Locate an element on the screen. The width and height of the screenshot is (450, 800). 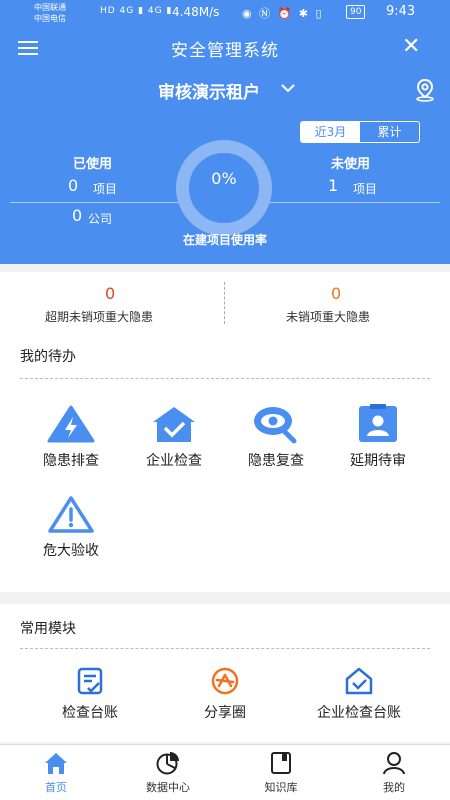
tab-label: 我的 is located at coordinates (394, 787).